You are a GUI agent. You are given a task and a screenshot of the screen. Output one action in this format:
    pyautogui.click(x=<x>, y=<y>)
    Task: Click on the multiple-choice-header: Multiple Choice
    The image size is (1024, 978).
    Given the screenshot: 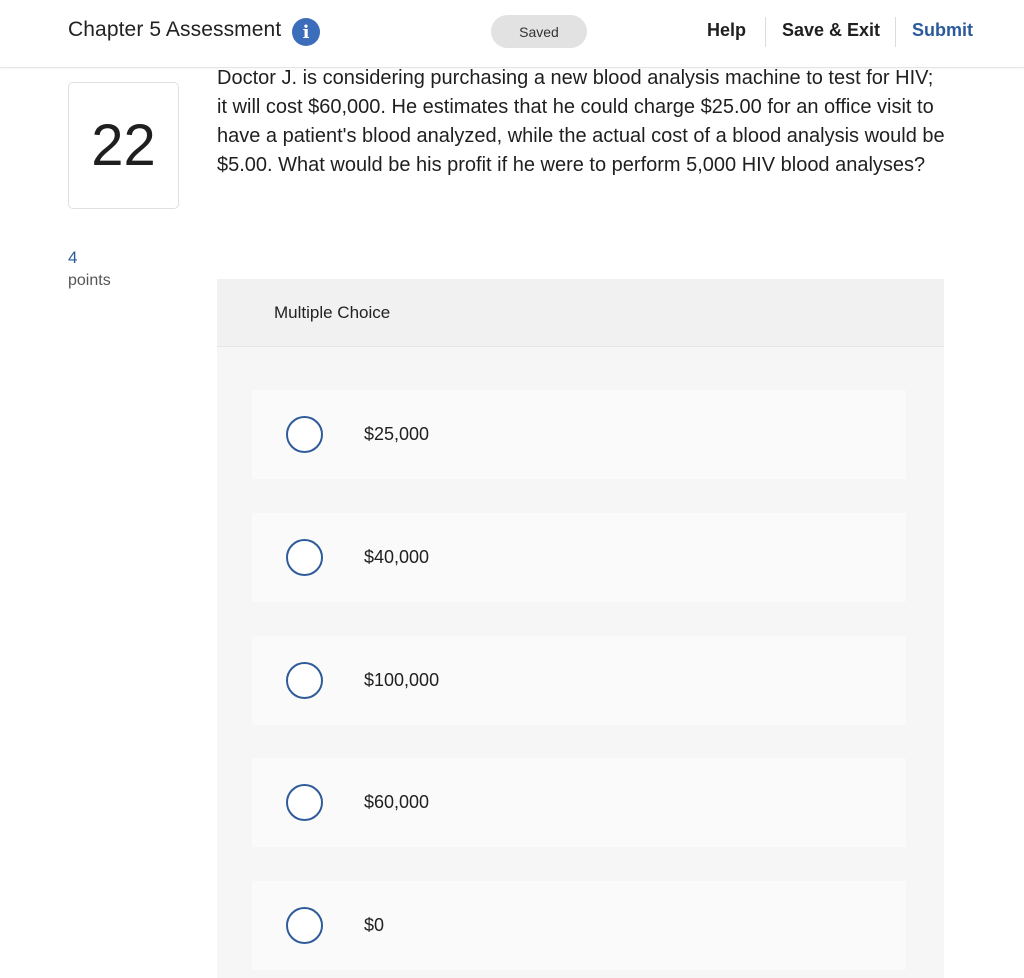 What is the action you would take?
    pyautogui.click(x=580, y=313)
    